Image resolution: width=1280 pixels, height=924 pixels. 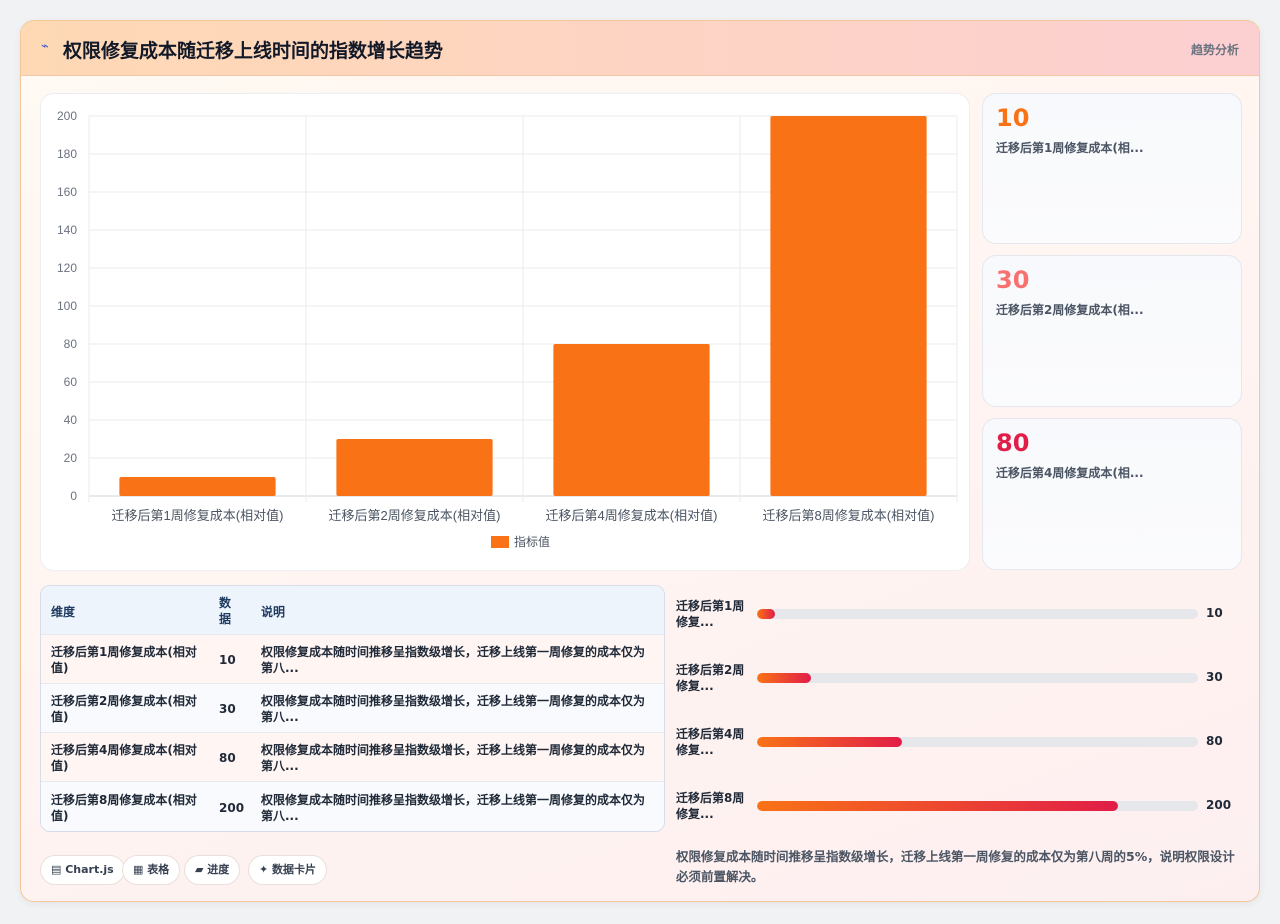 What do you see at coordinates (500, 542) in the screenshot?
I see `legend-swatch` at bounding box center [500, 542].